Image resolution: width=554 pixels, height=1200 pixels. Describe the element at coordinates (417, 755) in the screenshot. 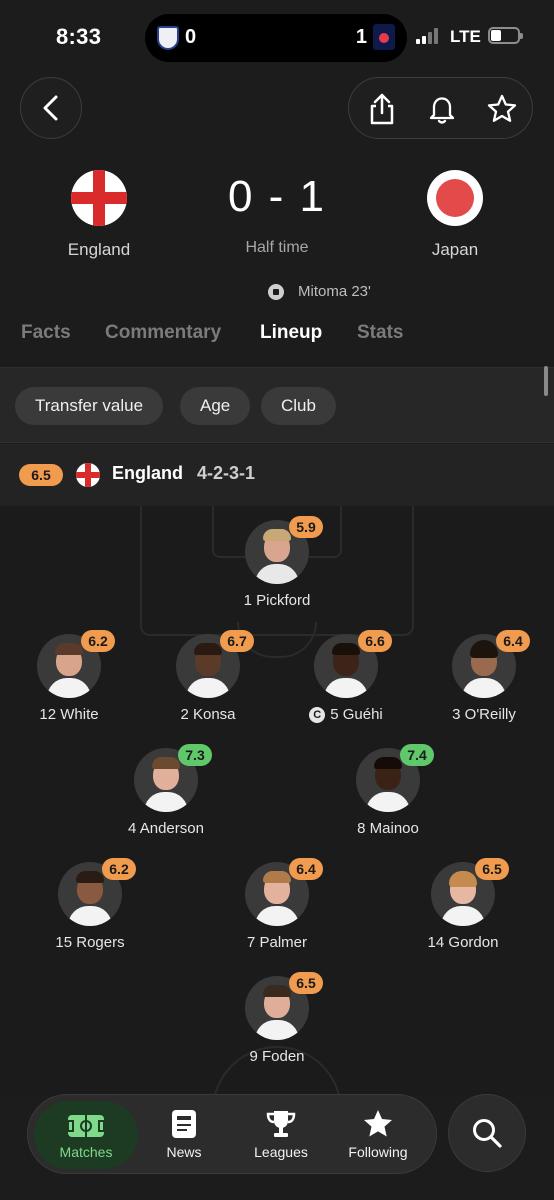

I see `player-rating-badge: 7.4` at that location.